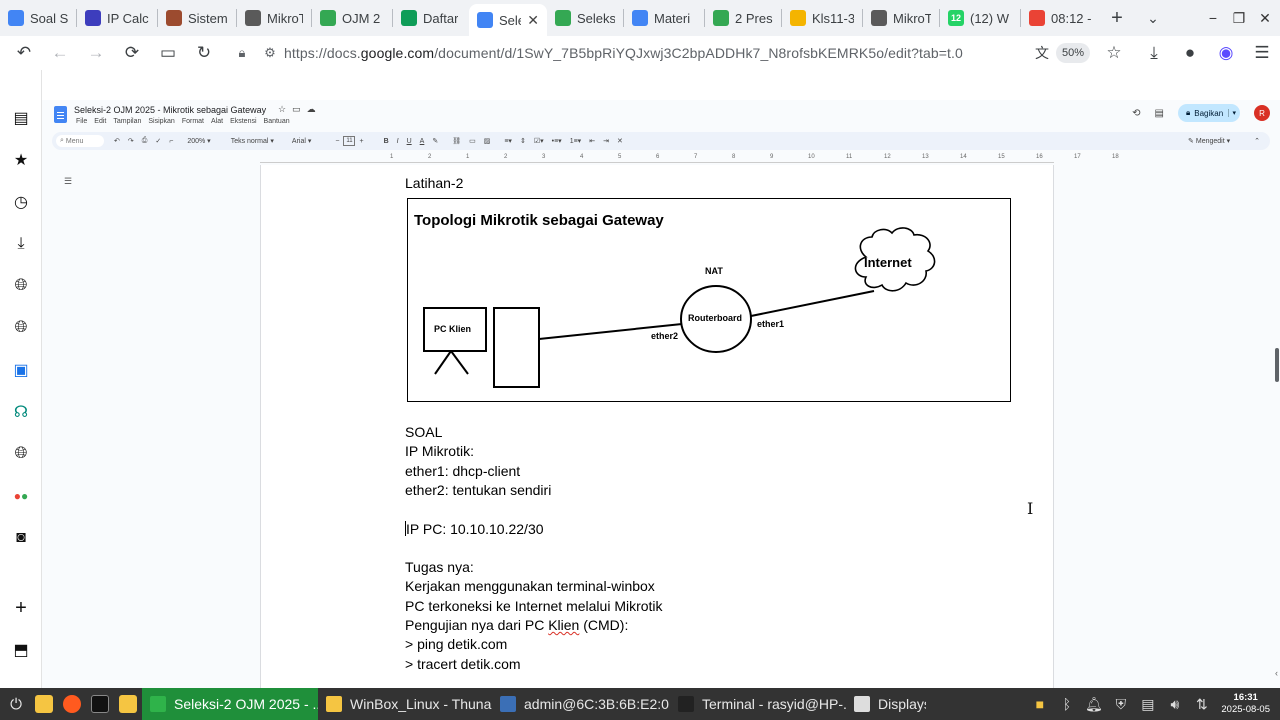 Image resolution: width=1280 pixels, height=720 pixels. I want to click on taskbar-window-button: WinBox_Linux - Thunar, so click(405, 704).